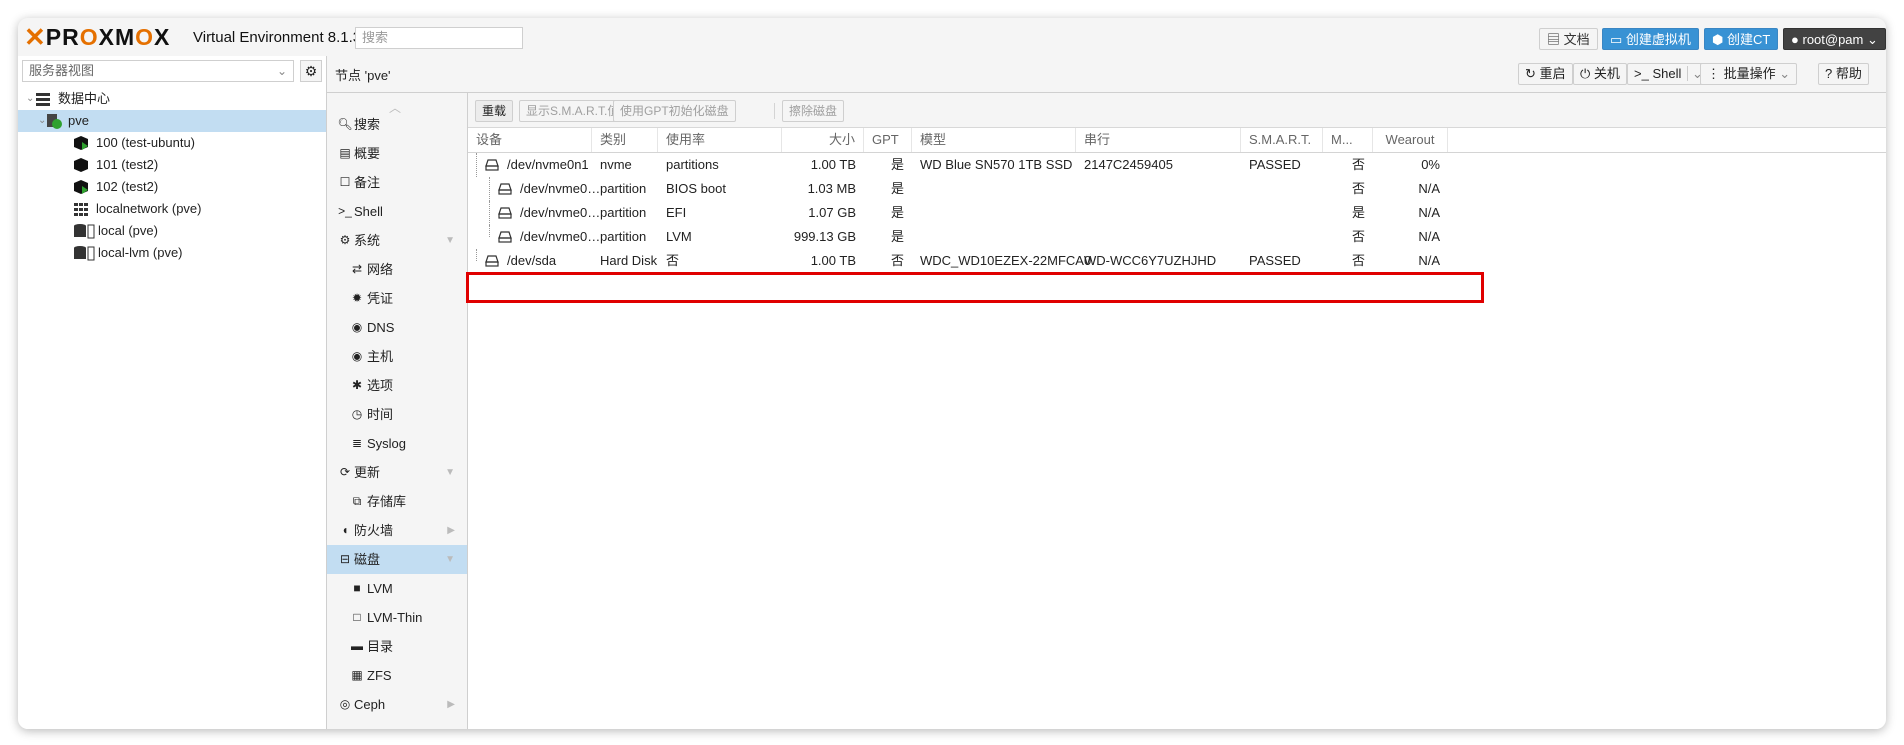  Describe the element at coordinates (172, 165) in the screenshot. I see `tree-item-vm-101: 101 (test2)` at that location.